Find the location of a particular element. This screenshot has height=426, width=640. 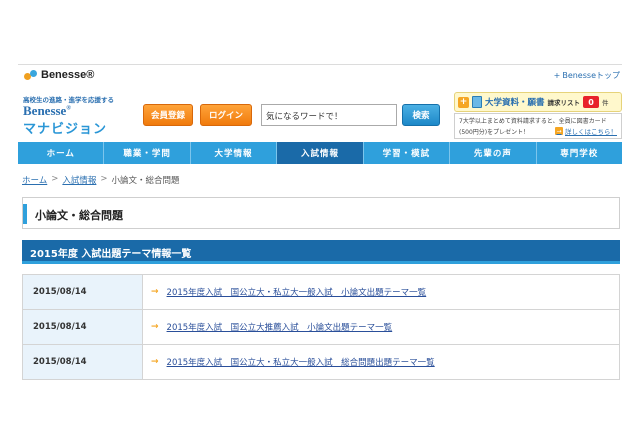

section-title: 2015年度 入試出題テーマ情報一覧 is located at coordinates (111, 254).